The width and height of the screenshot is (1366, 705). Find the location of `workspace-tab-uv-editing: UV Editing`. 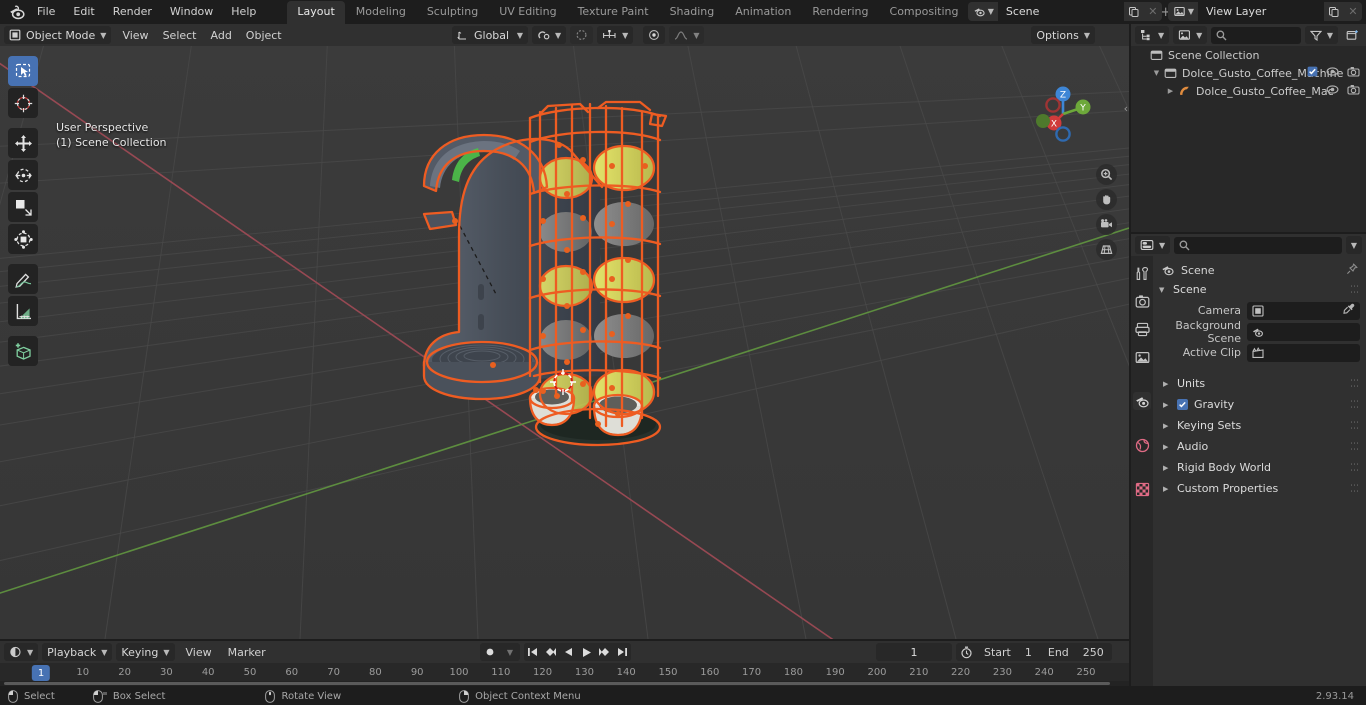

workspace-tab-uv-editing: UV Editing is located at coordinates (527, 12).